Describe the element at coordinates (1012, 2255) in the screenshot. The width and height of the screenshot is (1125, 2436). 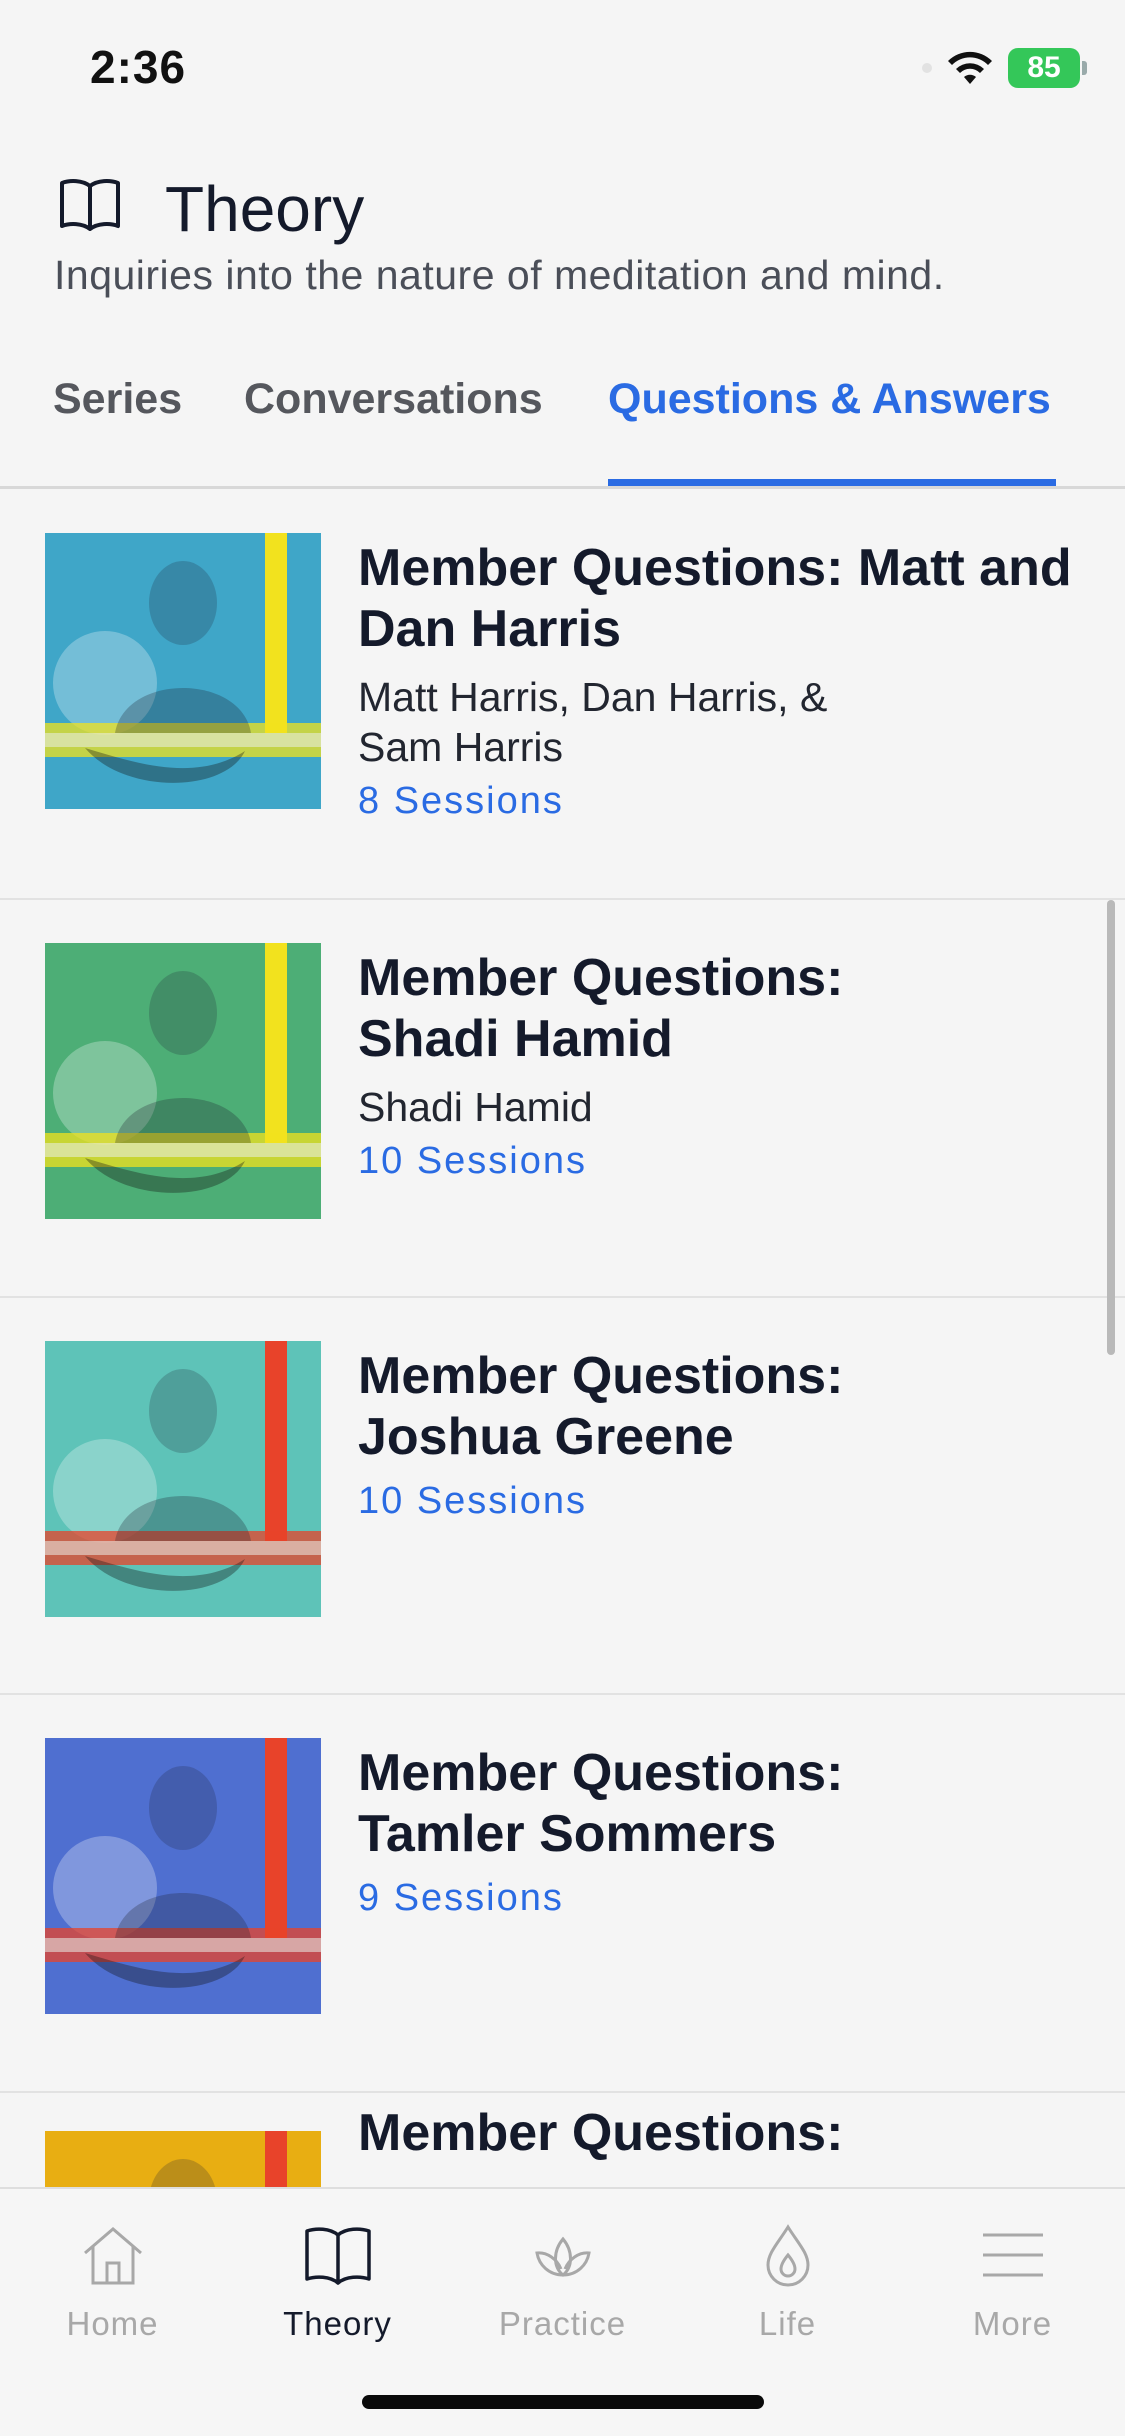
I see `menu-icon` at that location.